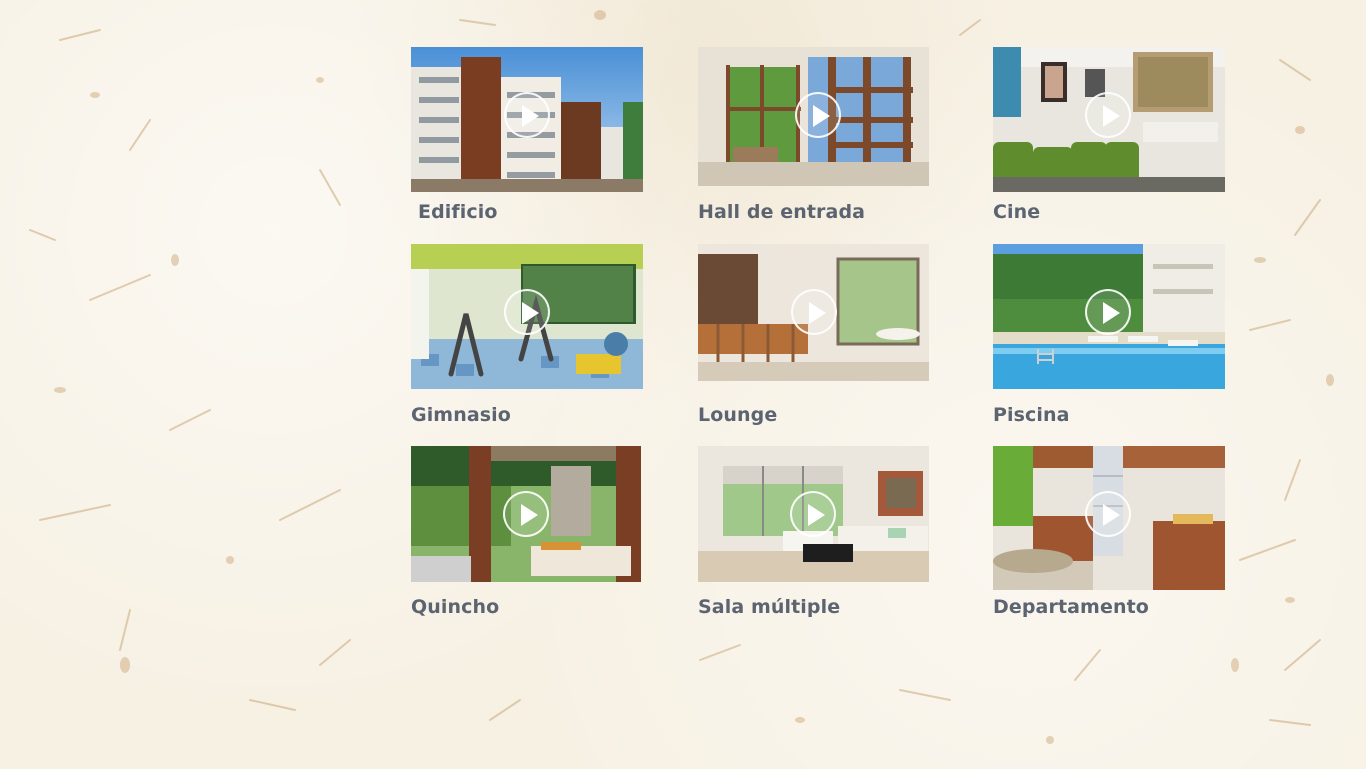 This screenshot has height=769, width=1366. I want to click on video-tile-hall-de-entrada: Hall de entrada, so click(814, 137).